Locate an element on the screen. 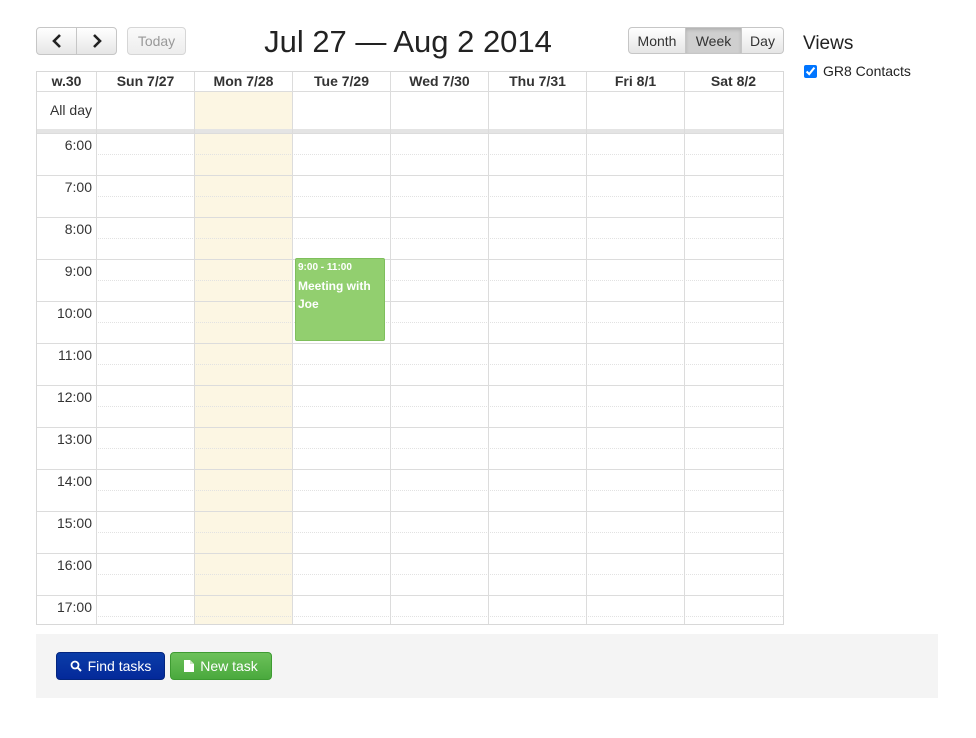  hour-label: 8:00 is located at coordinates (78, 229).